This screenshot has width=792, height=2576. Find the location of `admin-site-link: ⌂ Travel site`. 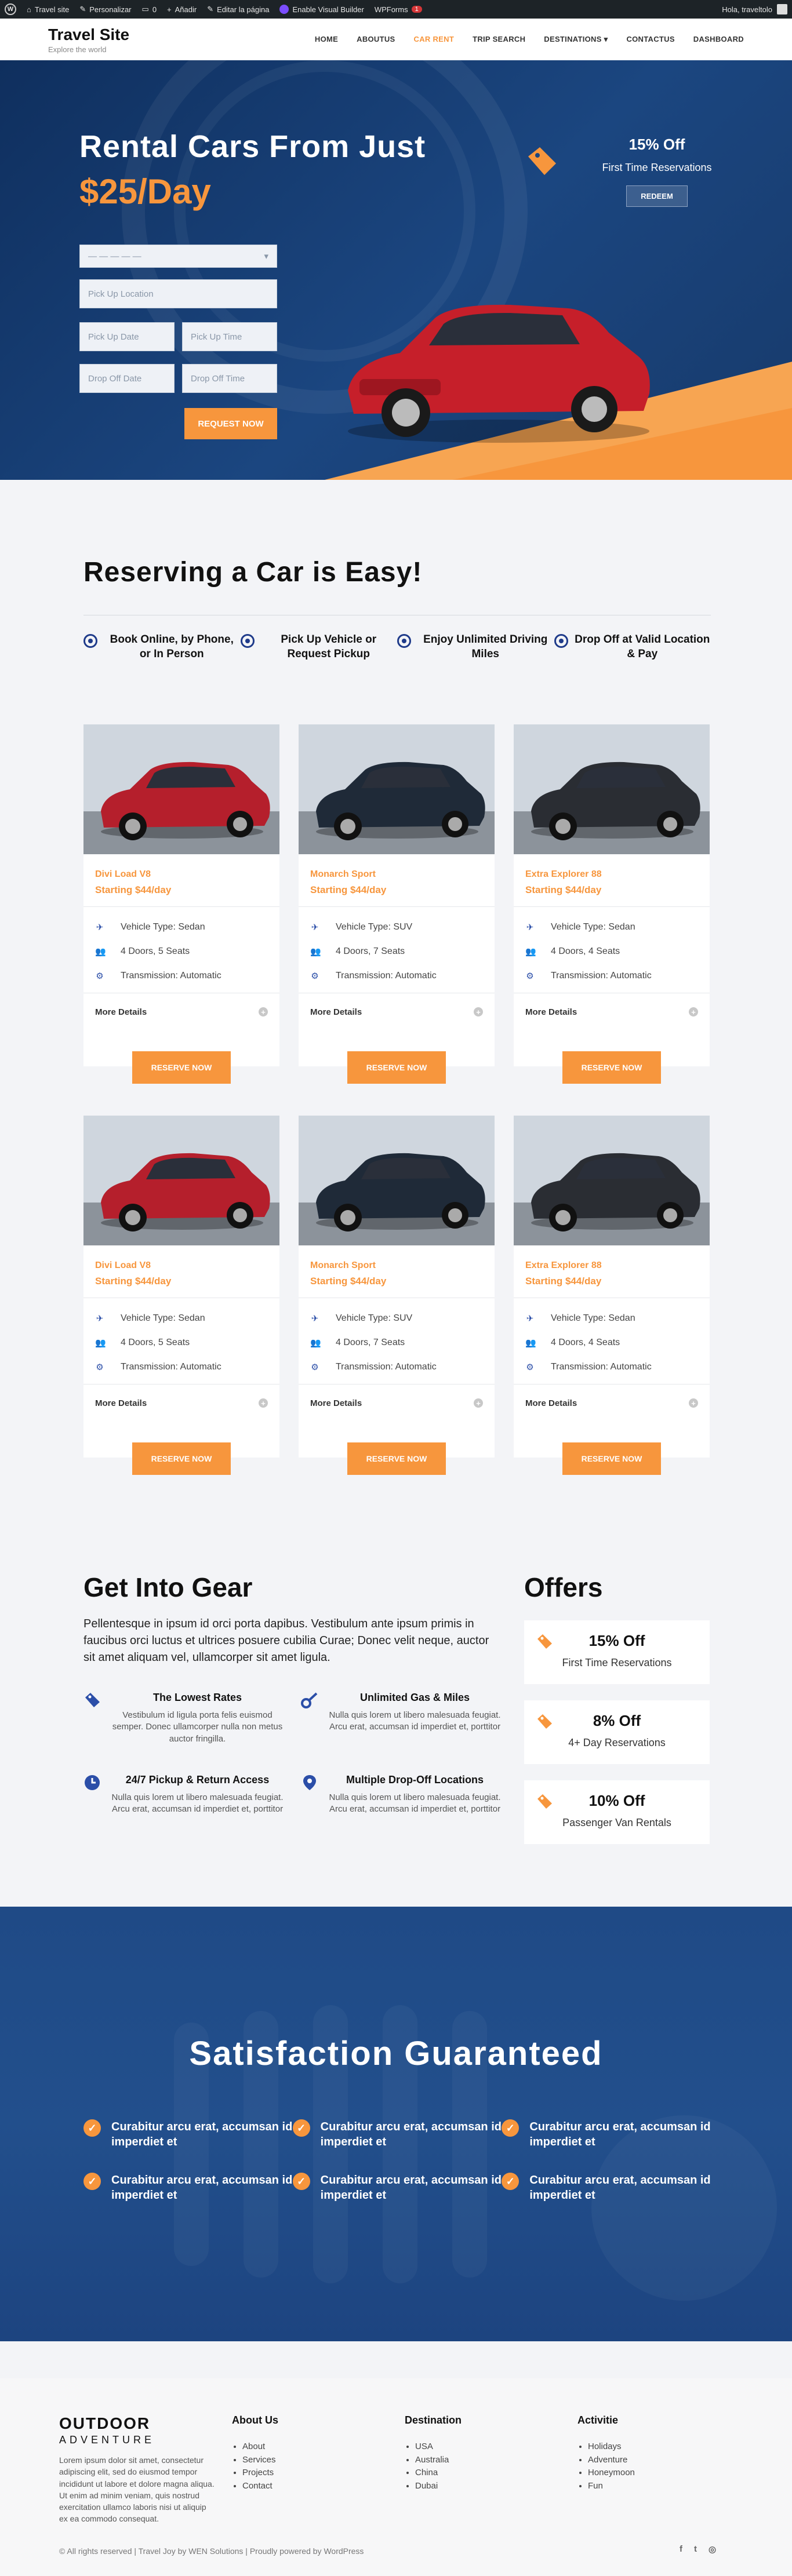

admin-site-link: ⌂ Travel site is located at coordinates (48, 9).